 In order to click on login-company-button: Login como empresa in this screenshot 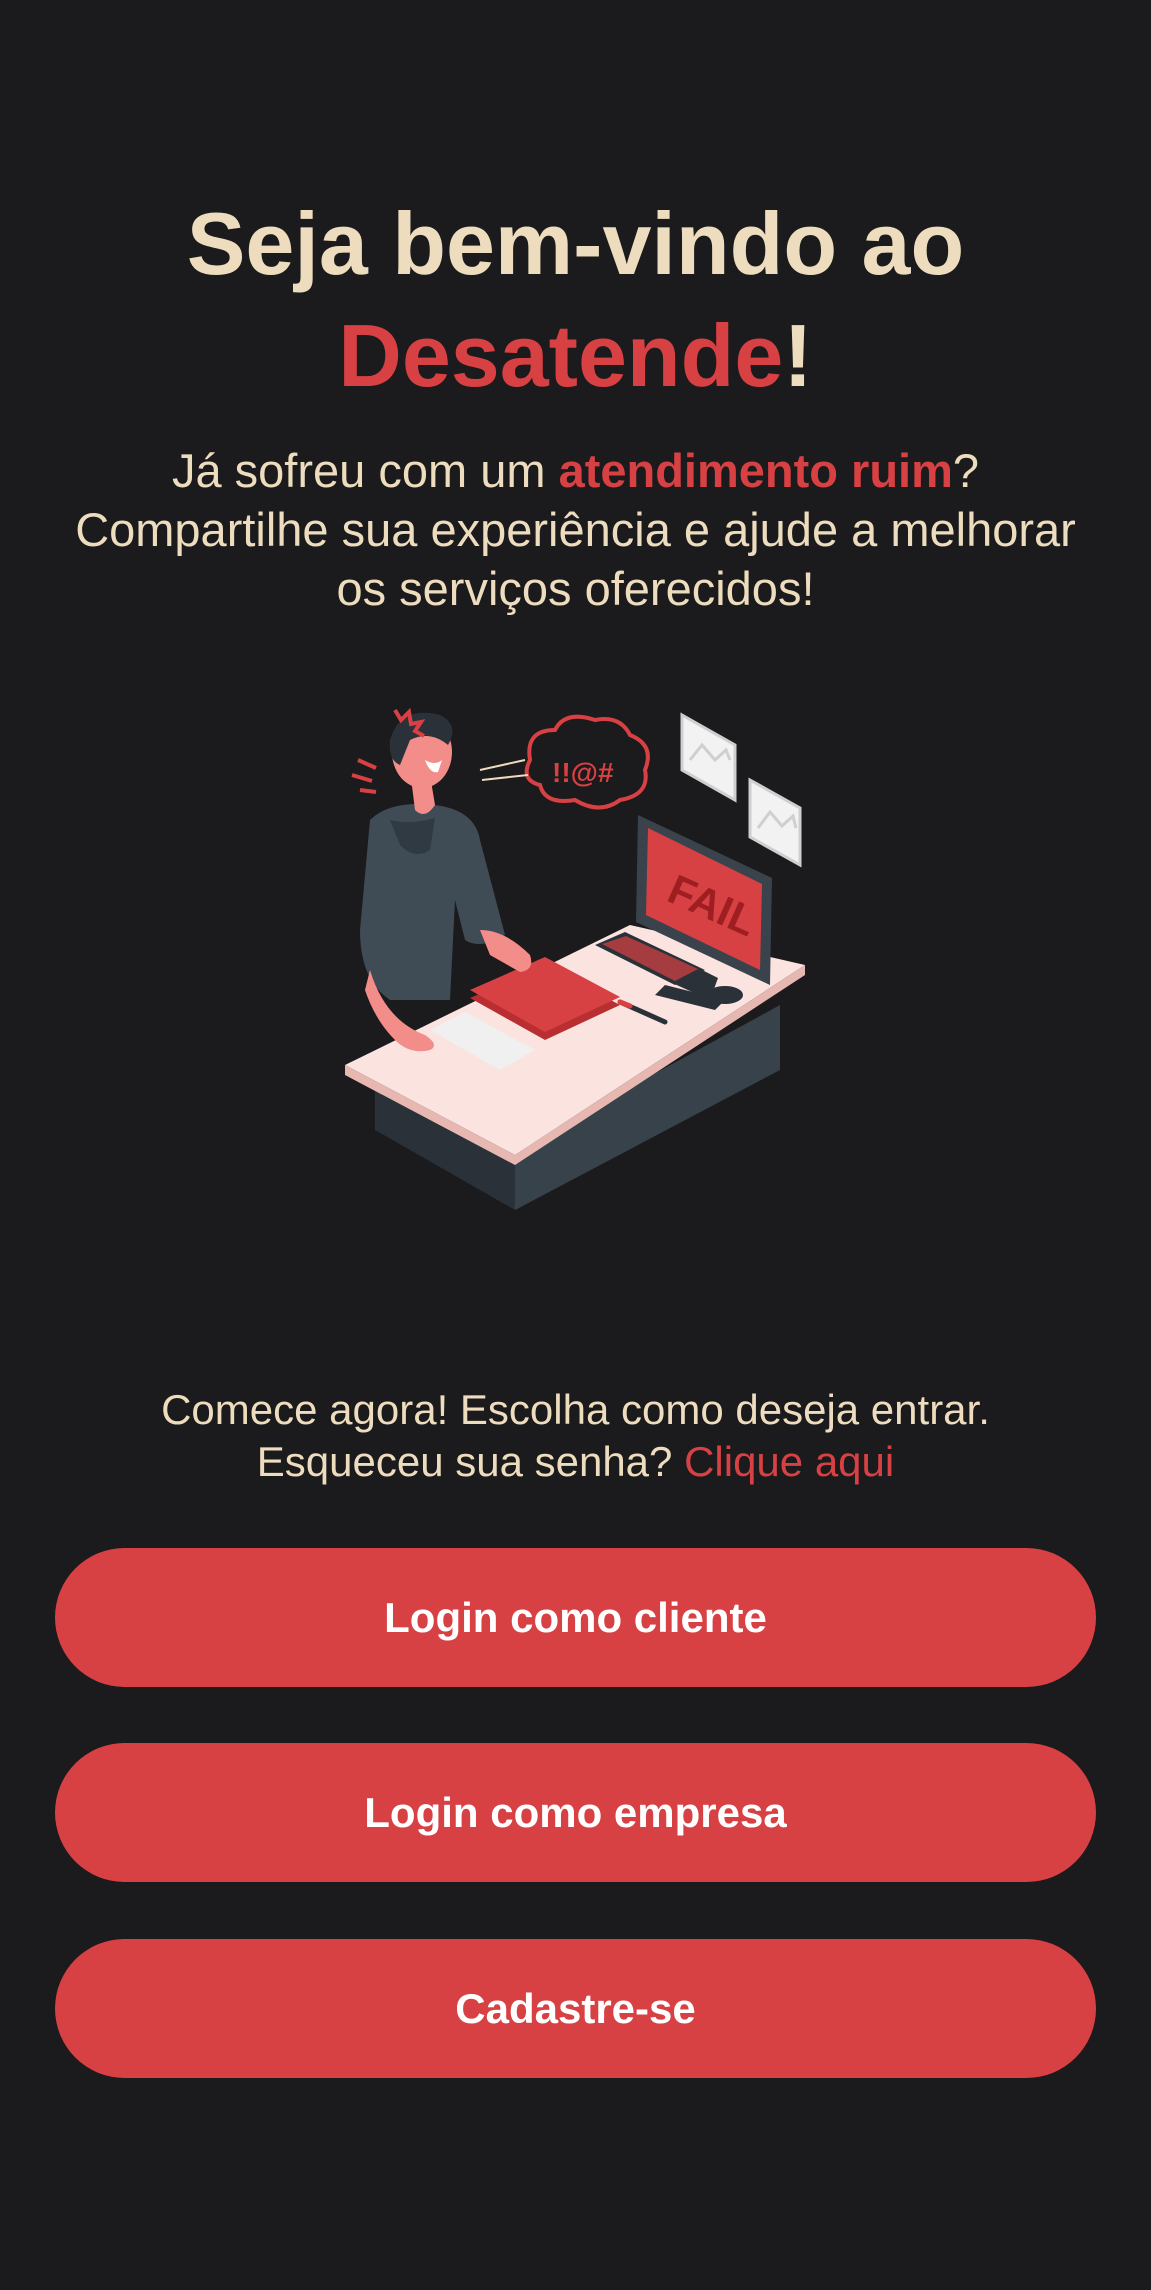, I will do `click(575, 1812)`.